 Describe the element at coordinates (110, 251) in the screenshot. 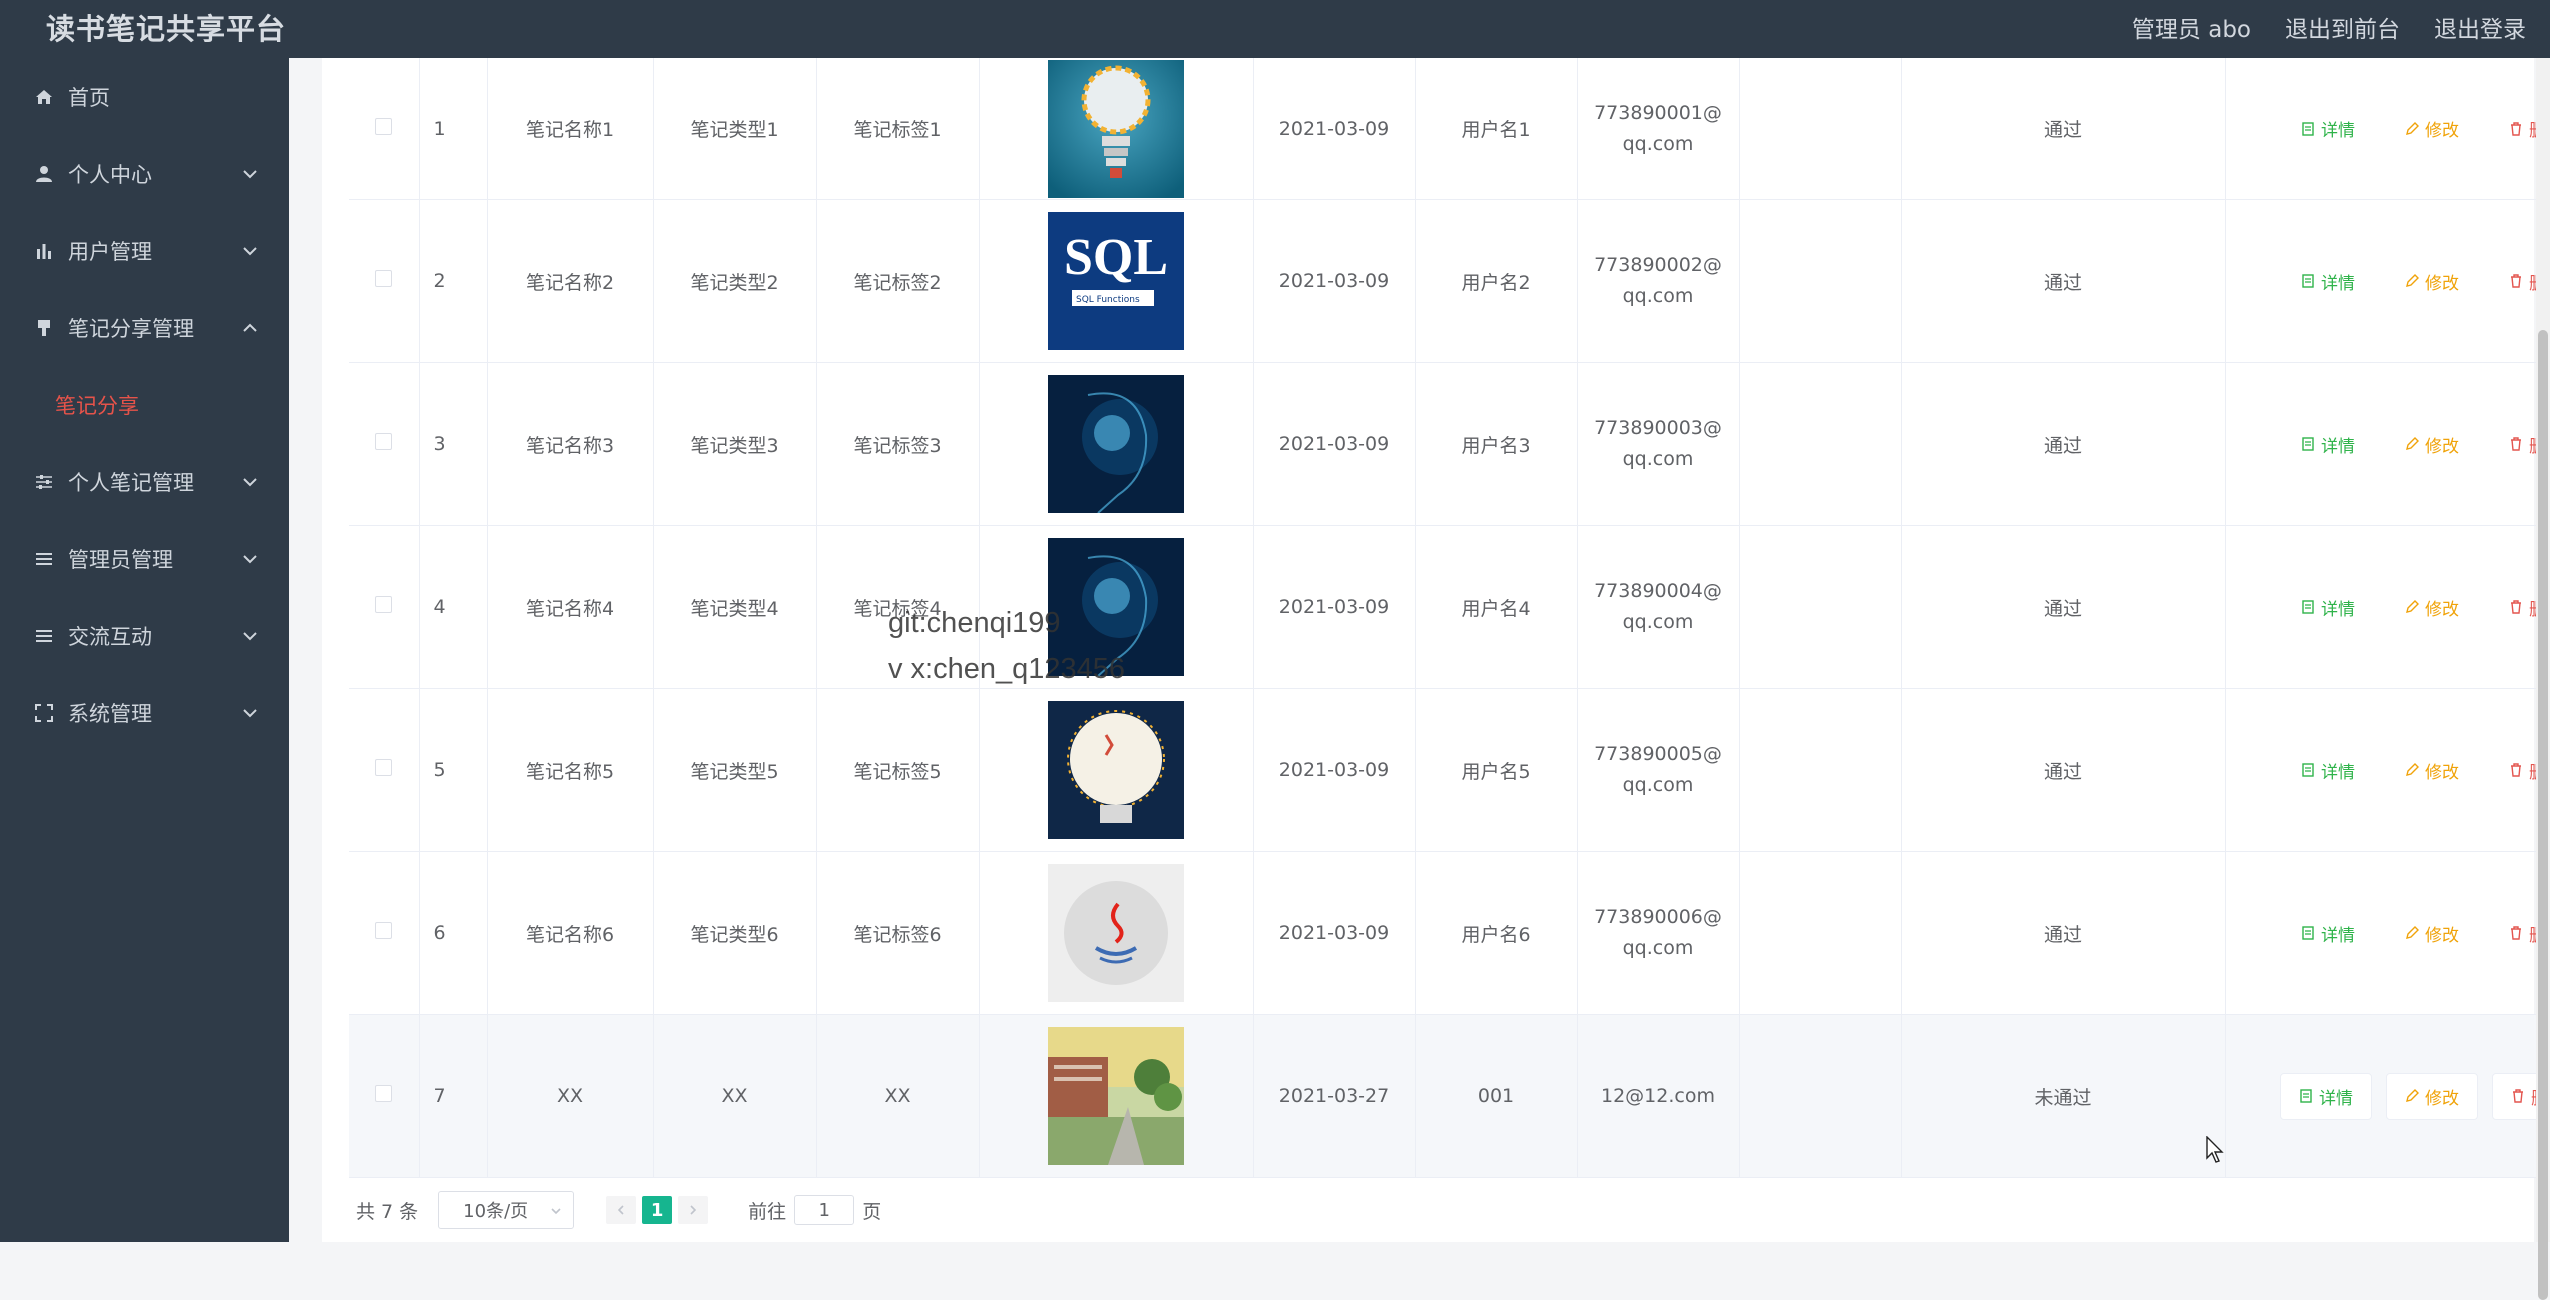

I see `sidebar-item-label: 用户管理` at that location.